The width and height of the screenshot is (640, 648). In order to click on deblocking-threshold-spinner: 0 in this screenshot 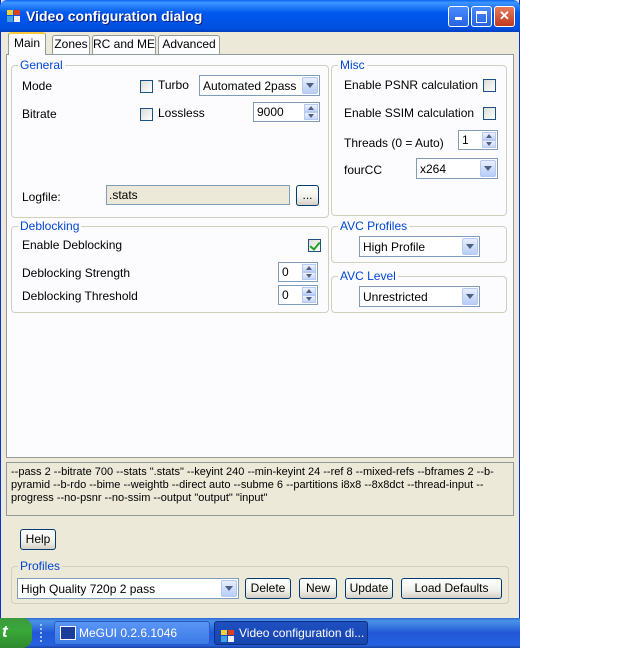, I will do `click(298, 295)`.